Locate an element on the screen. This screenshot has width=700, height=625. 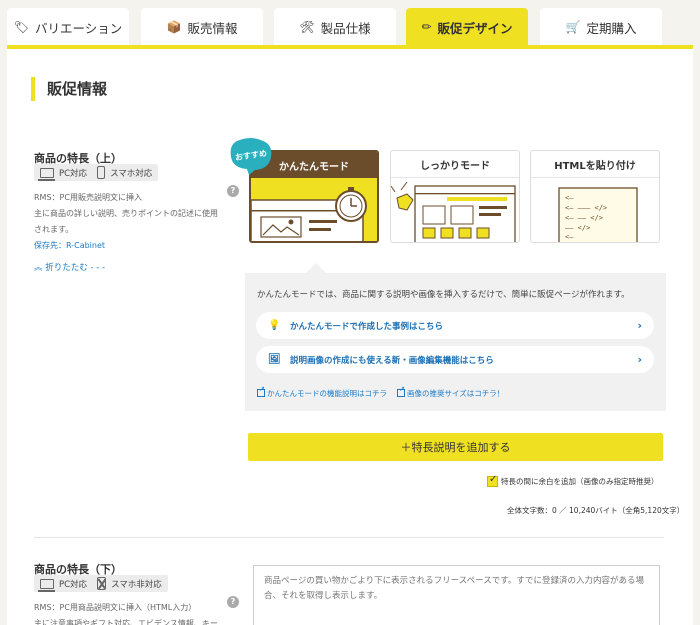
lower-device-badges: PC対応 スマホ非対応 is located at coordinates (101, 583).